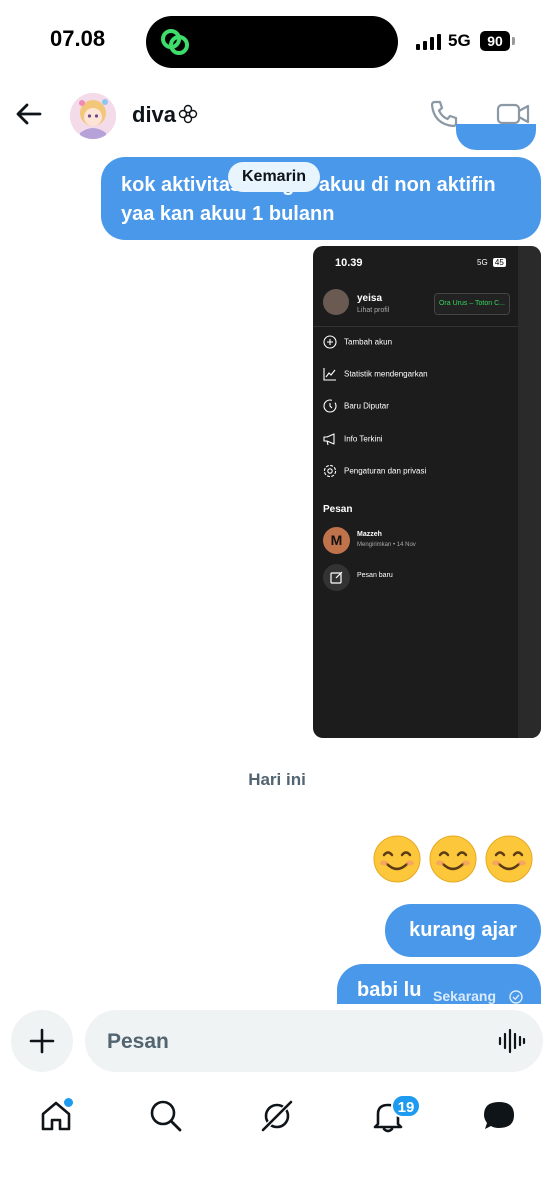  What do you see at coordinates (386, 374) in the screenshot?
I see `menu-label: Statistik mendengarkan` at bounding box center [386, 374].